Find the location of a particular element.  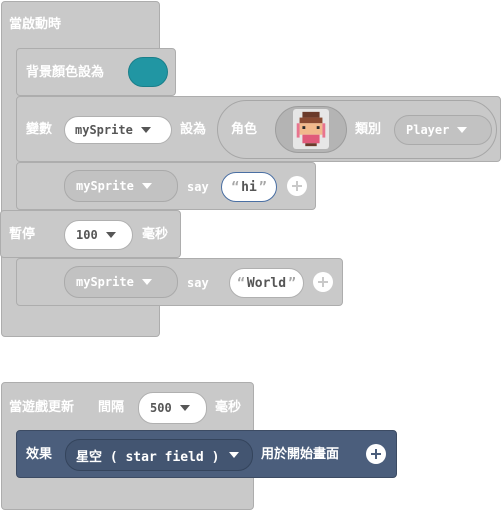

pause-label: 暫停 is located at coordinates (22, 234).